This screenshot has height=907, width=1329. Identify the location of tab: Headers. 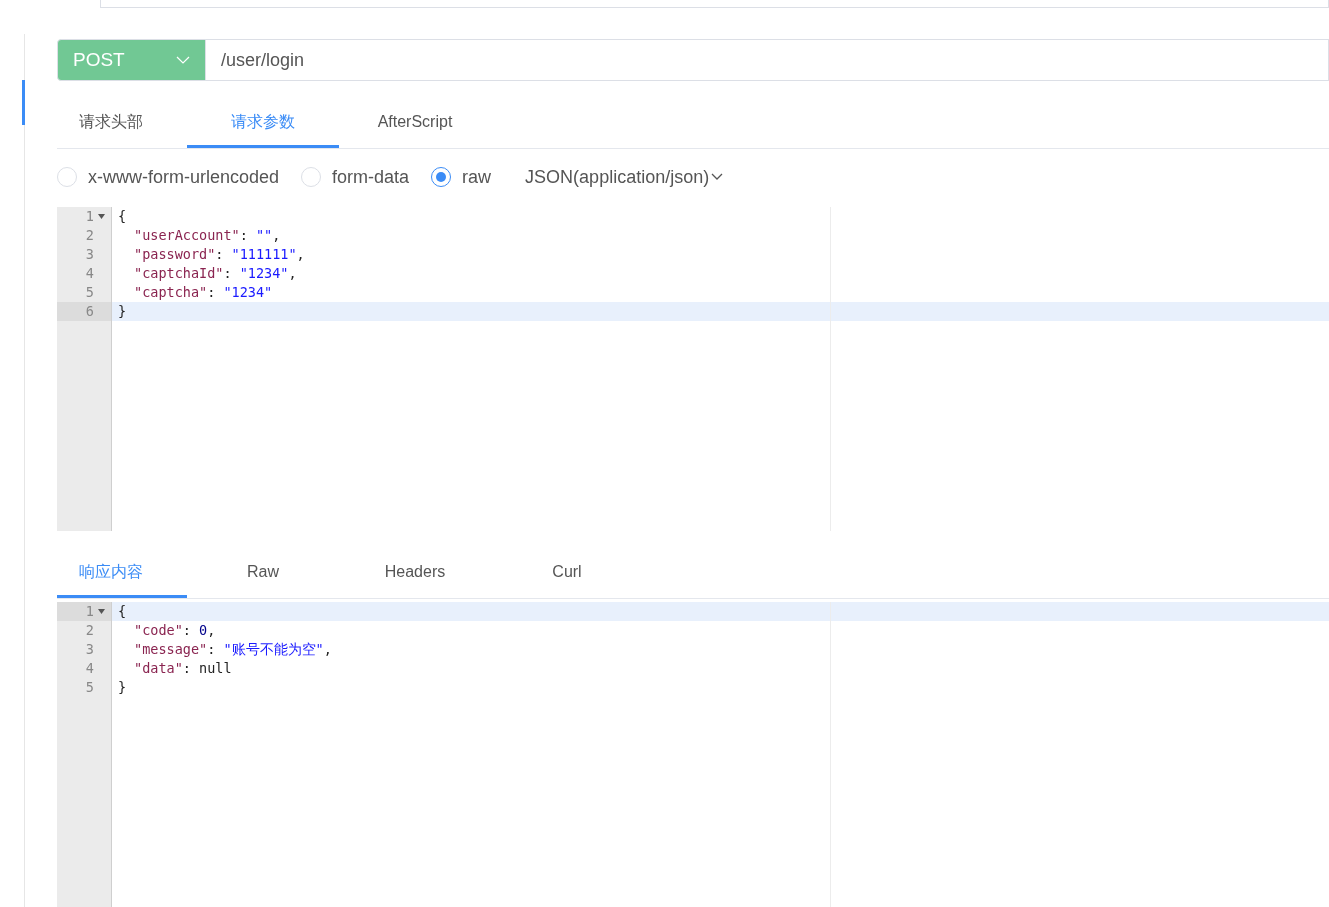
(415, 573).